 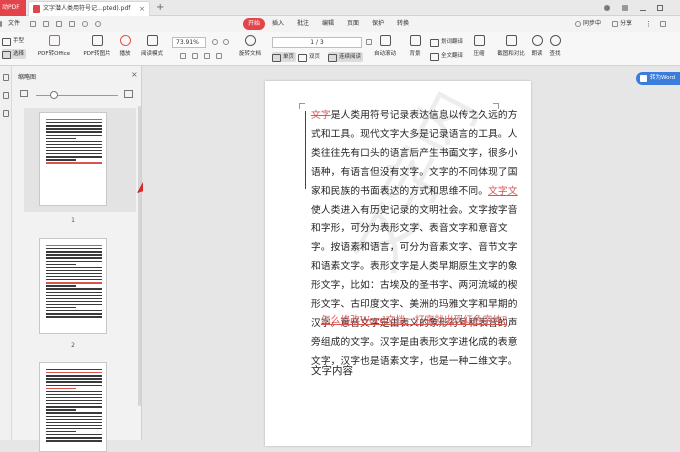 What do you see at coordinates (250, 46) in the screenshot?
I see `rotate-document-button: 旋转文档` at bounding box center [250, 46].